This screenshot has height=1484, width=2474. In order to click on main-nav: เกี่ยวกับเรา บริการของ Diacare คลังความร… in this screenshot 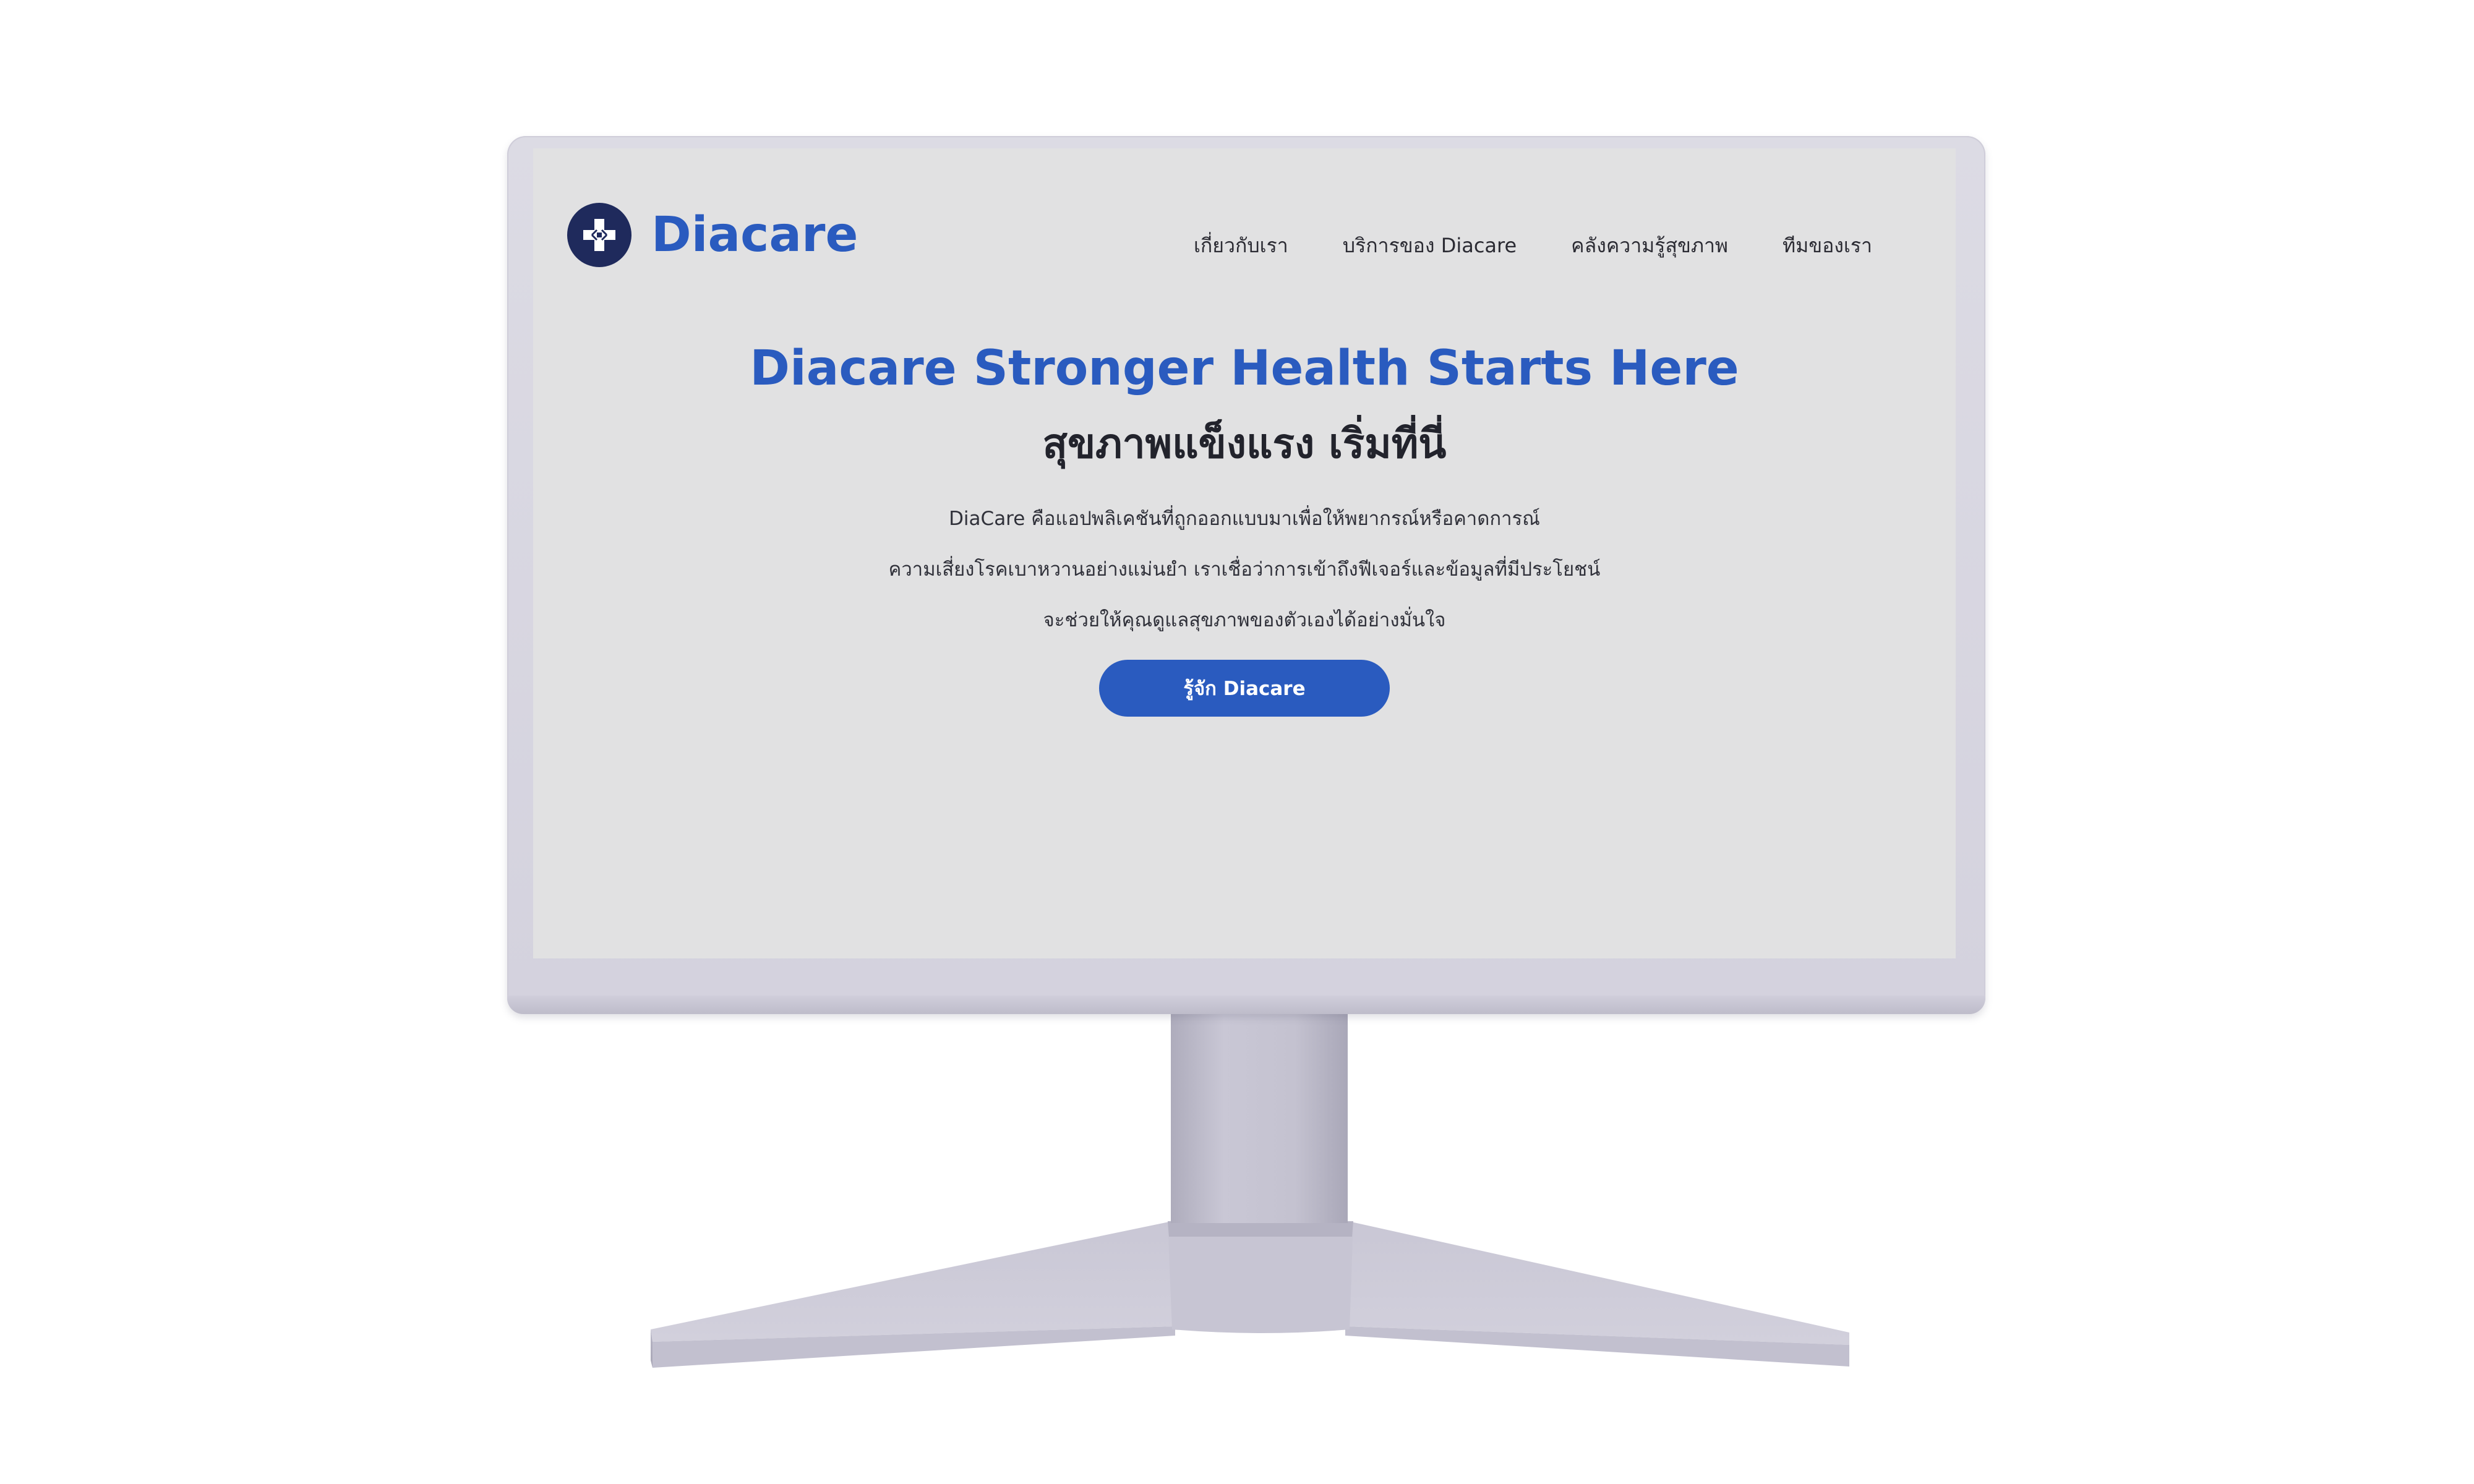, I will do `click(1533, 246)`.